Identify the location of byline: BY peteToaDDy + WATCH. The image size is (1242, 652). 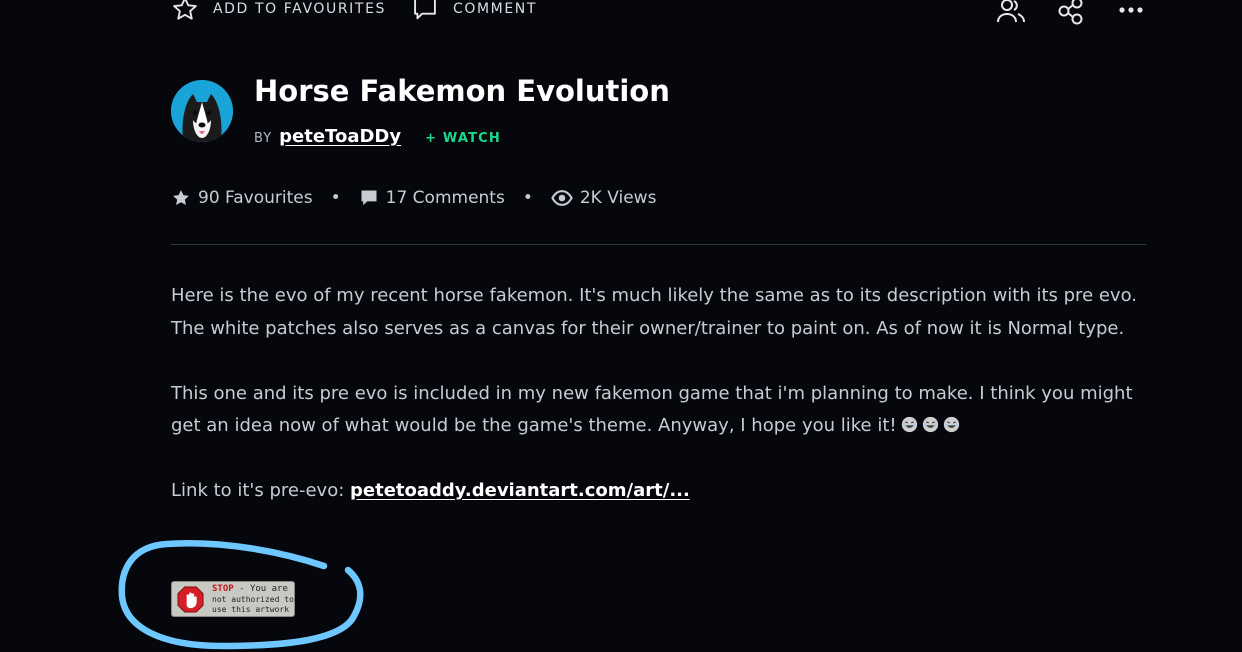
(377, 136).